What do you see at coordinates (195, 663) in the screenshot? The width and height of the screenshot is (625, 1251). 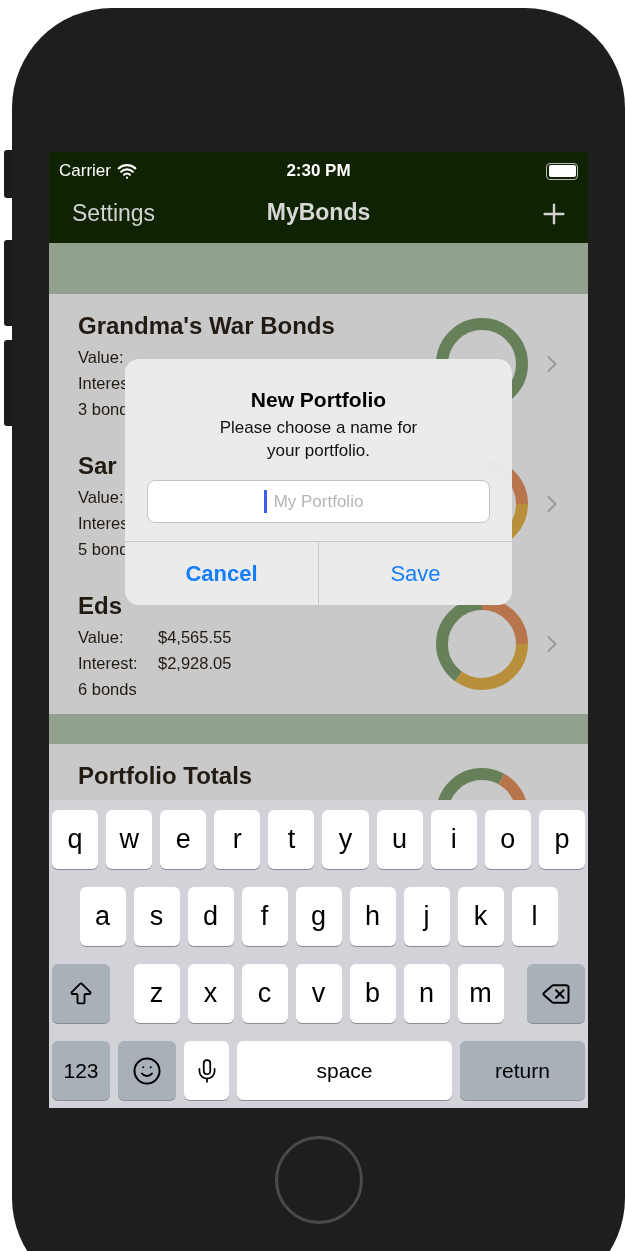 I see `field-value: $2,928.05` at bounding box center [195, 663].